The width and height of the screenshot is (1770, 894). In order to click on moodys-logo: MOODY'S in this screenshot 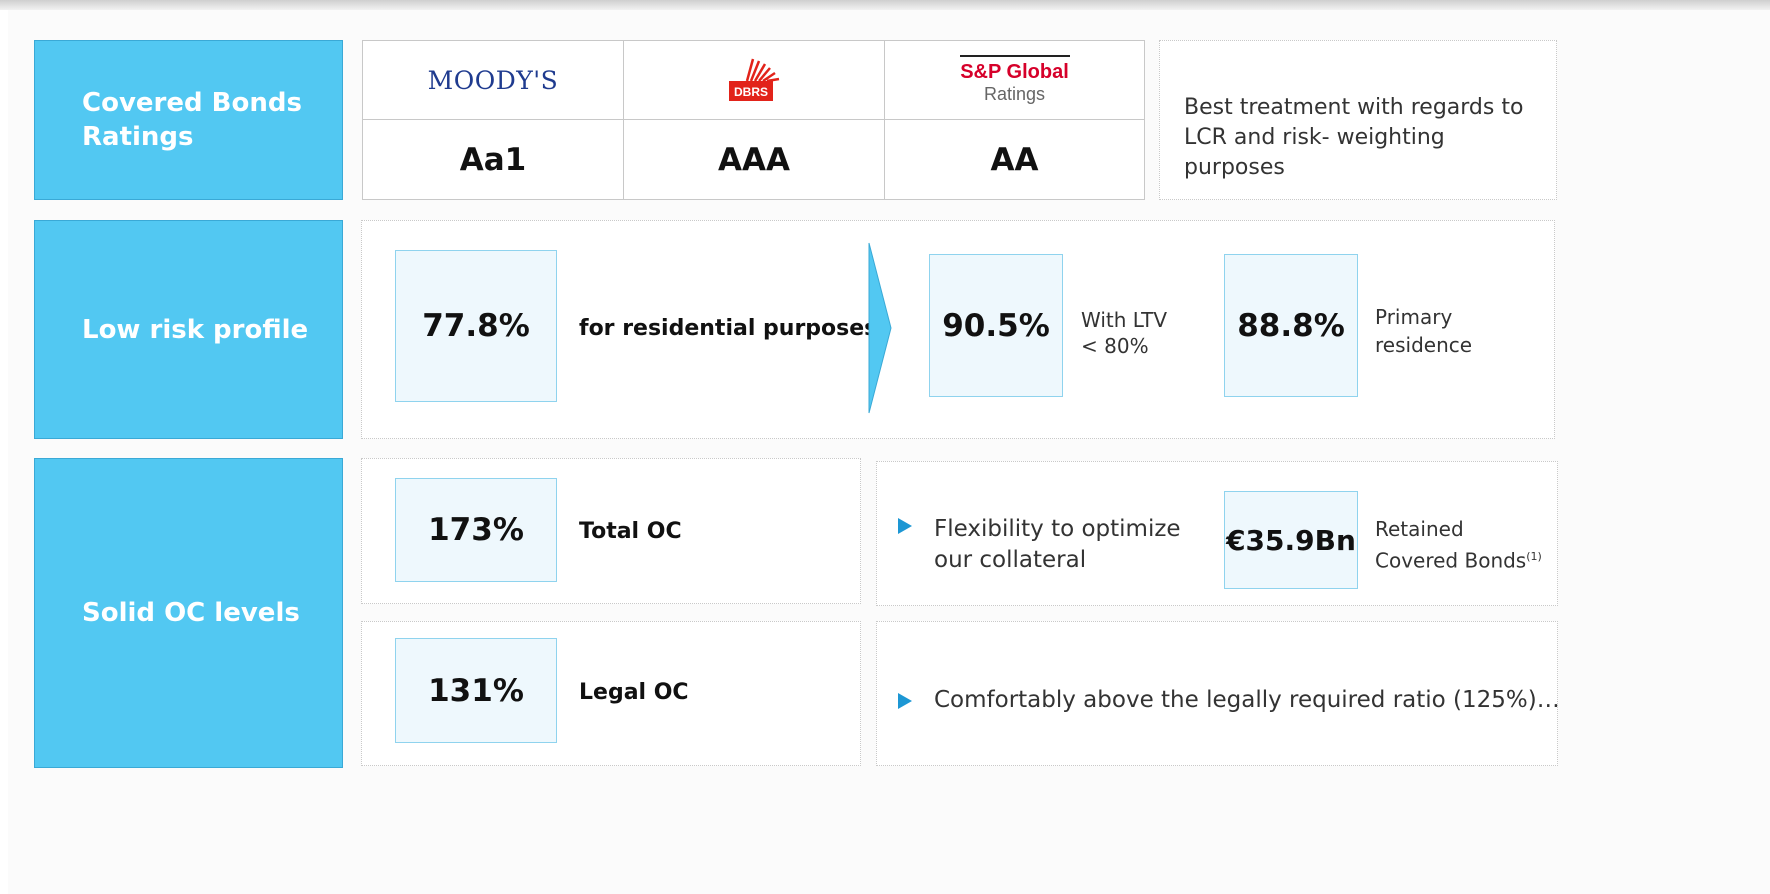, I will do `click(493, 80)`.